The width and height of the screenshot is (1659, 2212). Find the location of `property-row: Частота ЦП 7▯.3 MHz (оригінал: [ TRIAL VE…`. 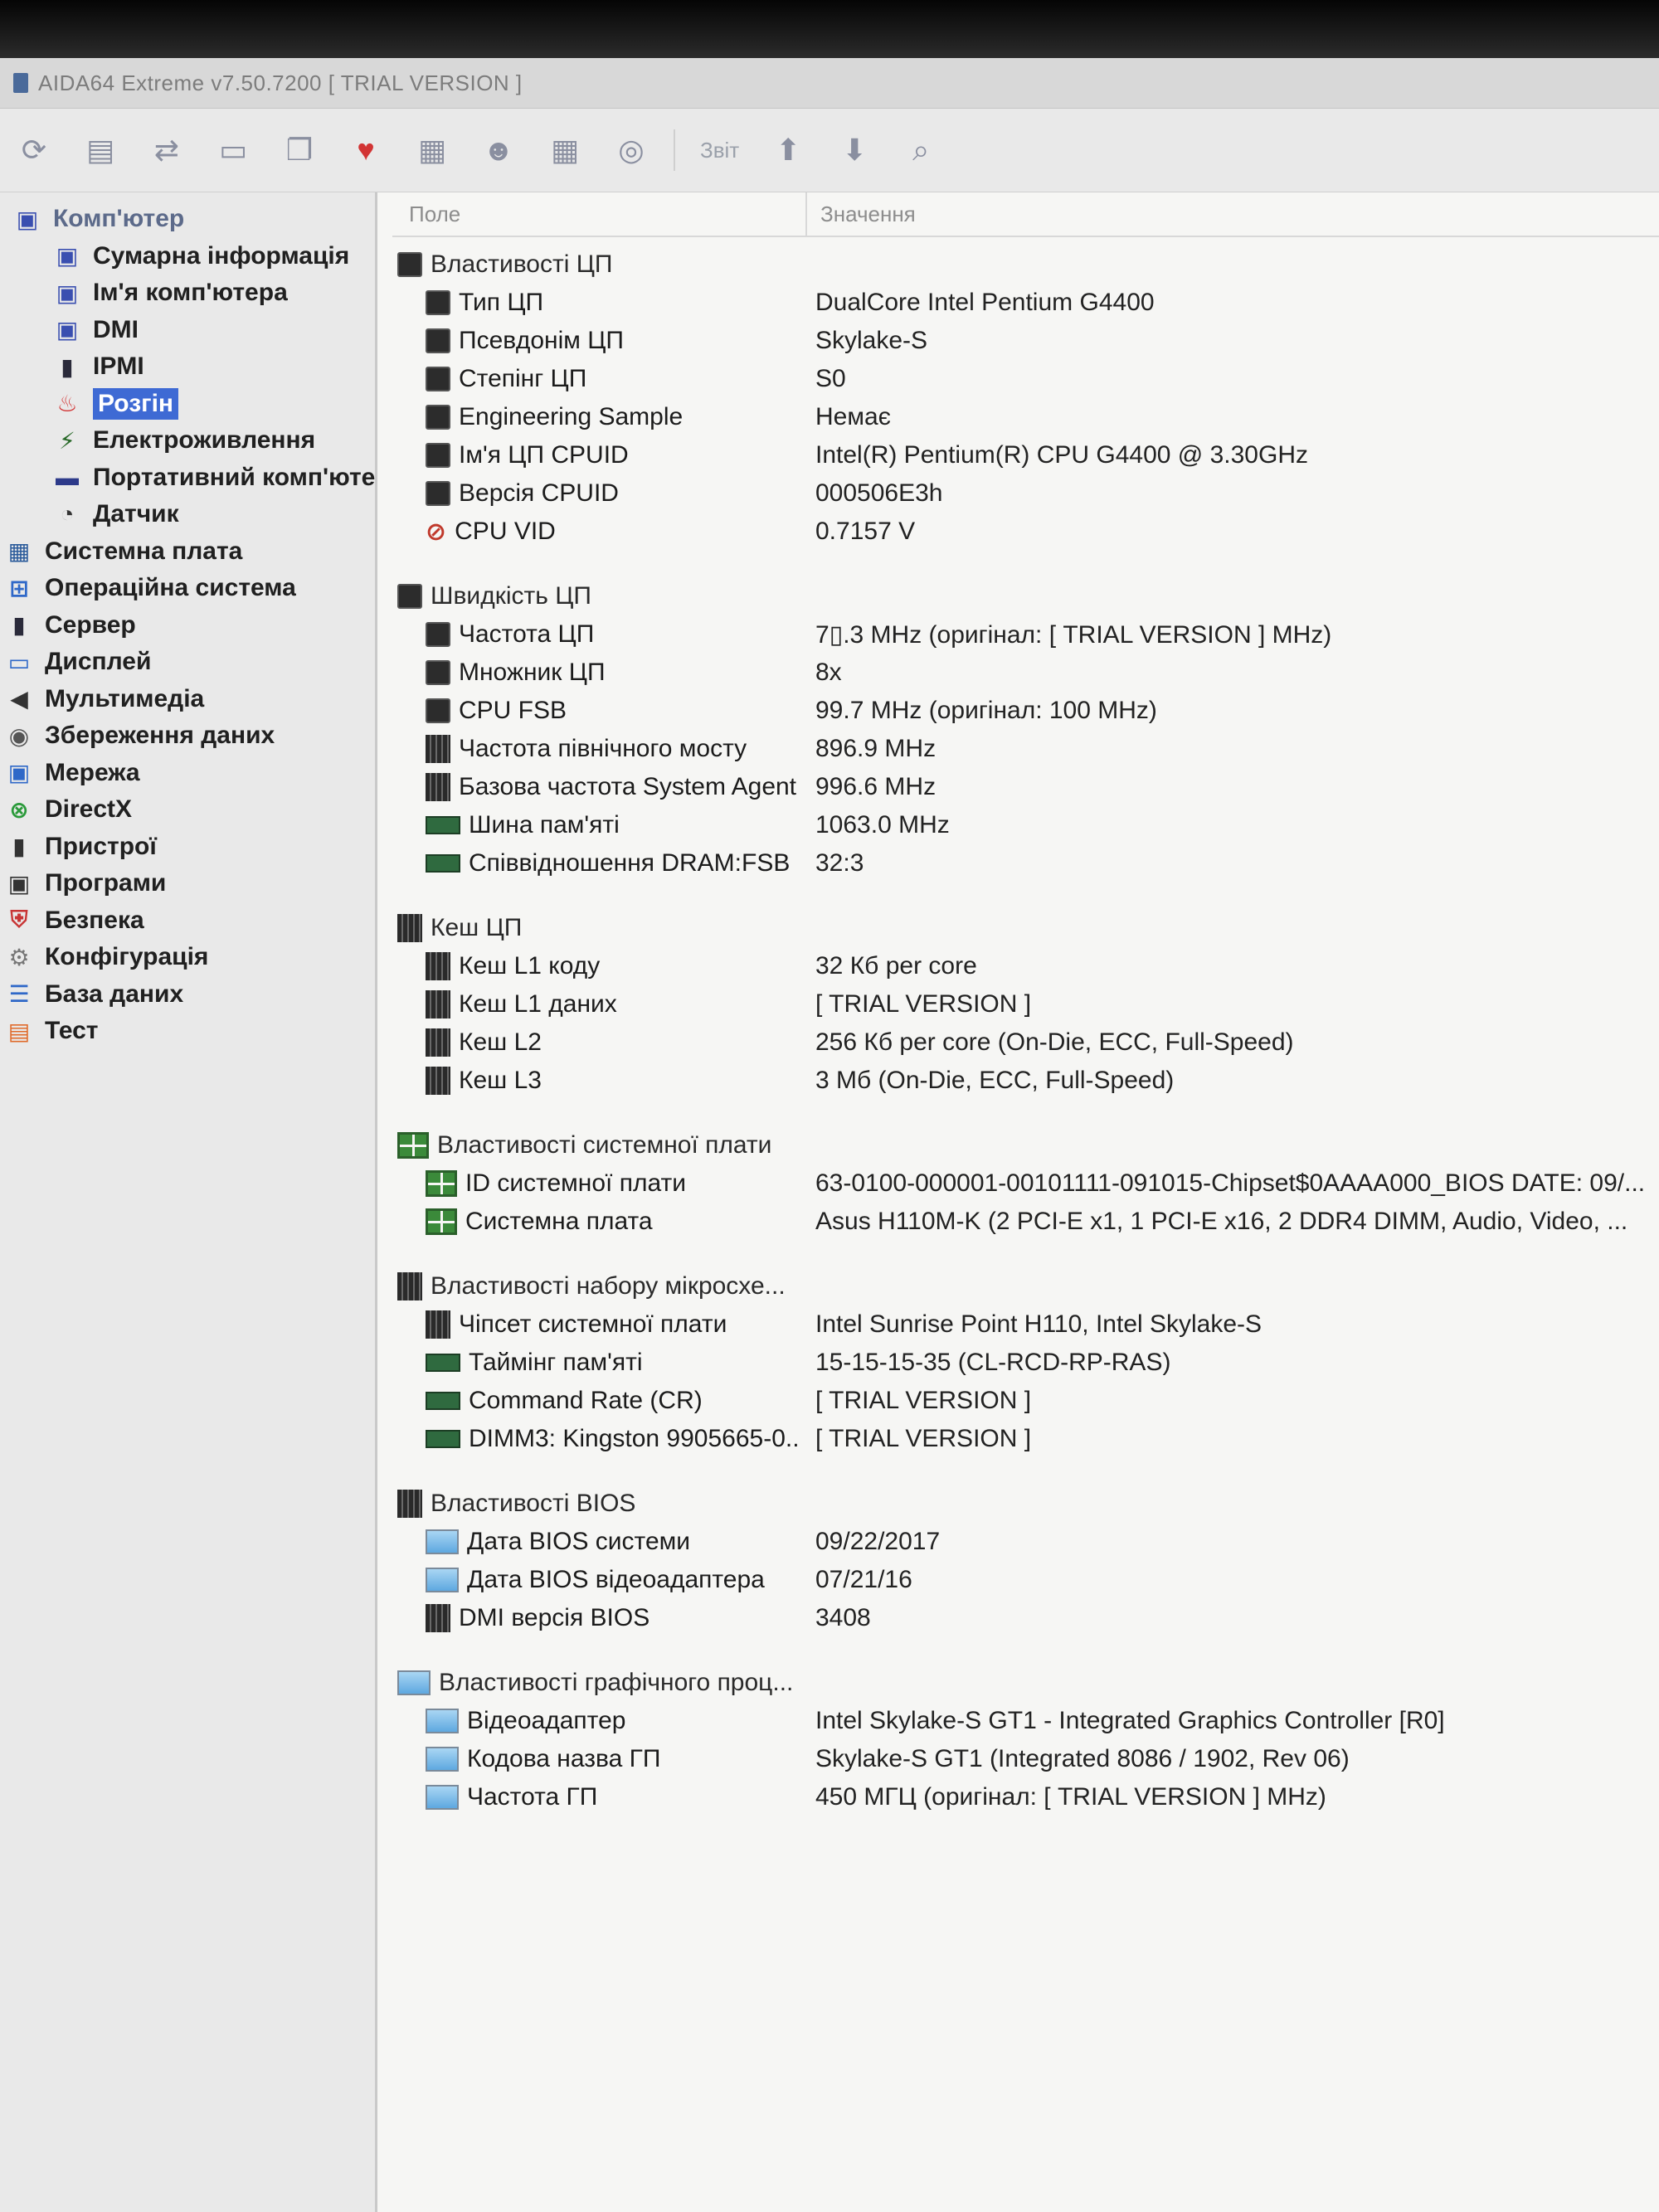

property-row: Частота ЦП 7▯.3 MHz (оригінал: [ TRIAL VE… is located at coordinates (1025, 634).